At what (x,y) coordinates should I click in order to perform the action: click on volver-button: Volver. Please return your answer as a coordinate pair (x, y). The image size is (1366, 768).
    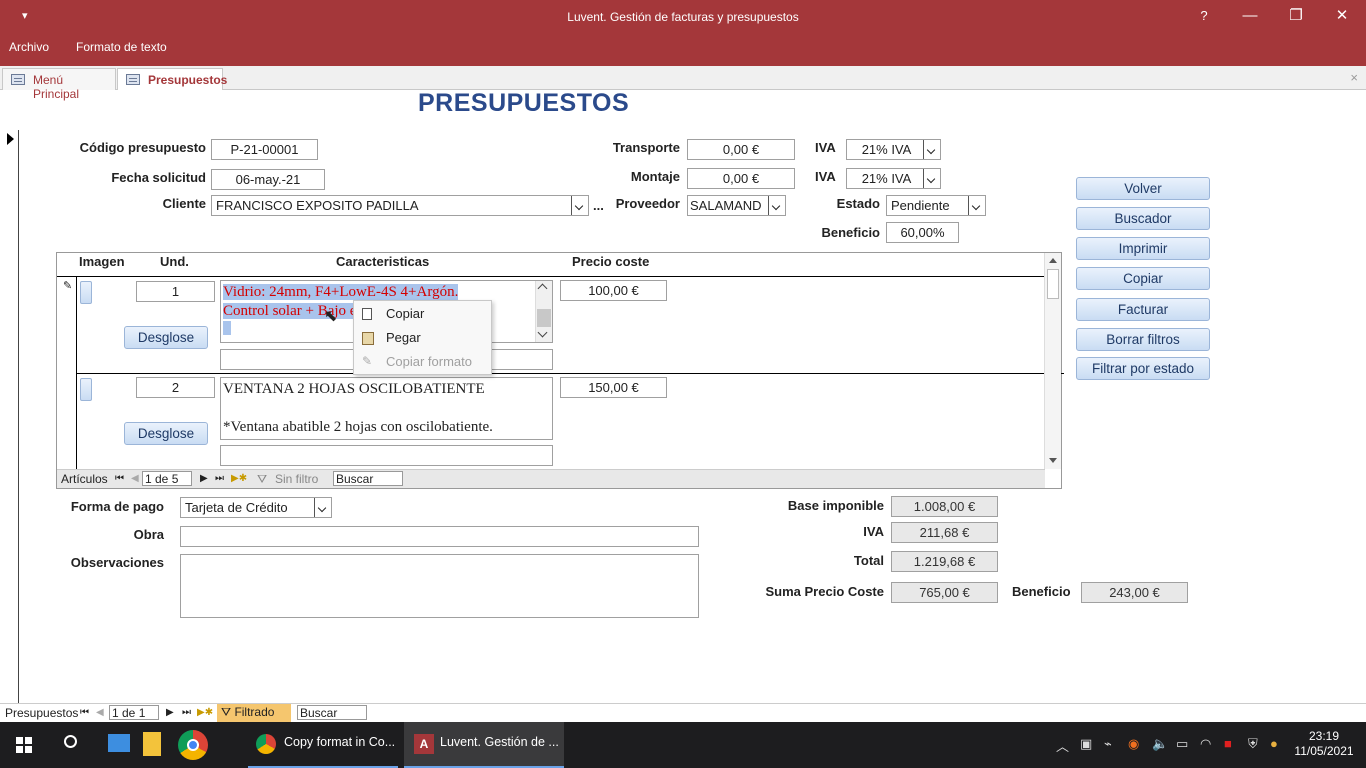
    Looking at the image, I should click on (1143, 188).